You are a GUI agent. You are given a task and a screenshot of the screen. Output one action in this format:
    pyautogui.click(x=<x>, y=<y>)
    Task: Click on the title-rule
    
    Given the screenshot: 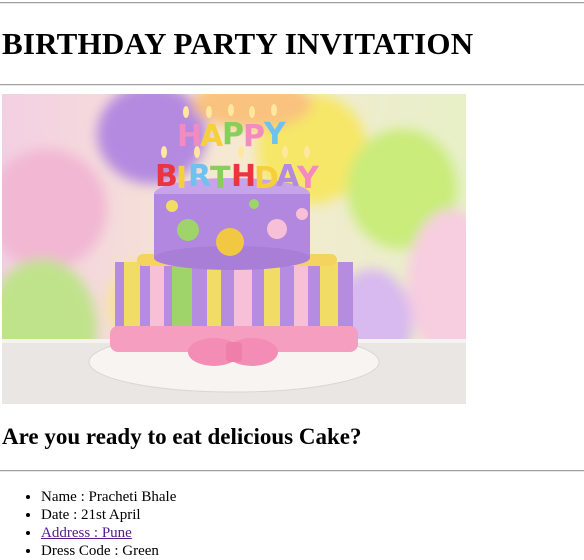 What is the action you would take?
    pyautogui.click(x=292, y=85)
    